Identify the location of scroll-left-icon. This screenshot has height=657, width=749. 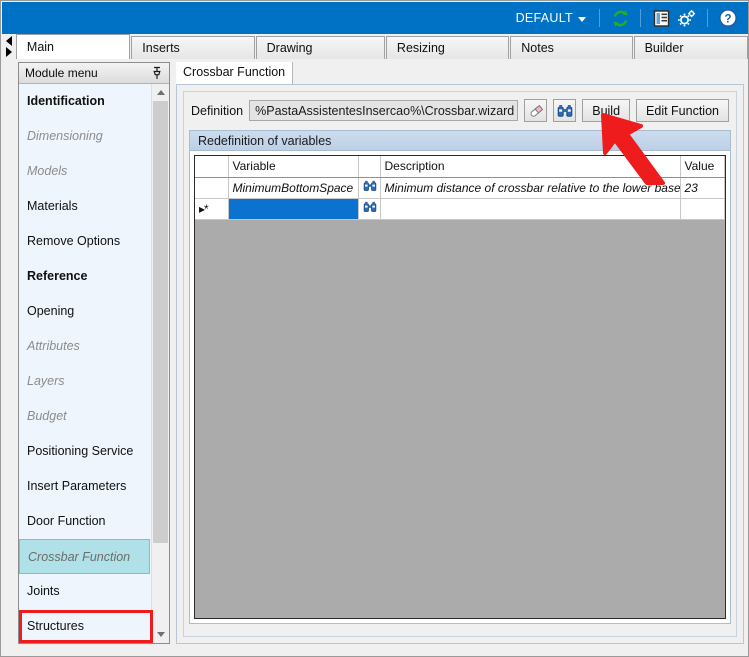
(8, 41).